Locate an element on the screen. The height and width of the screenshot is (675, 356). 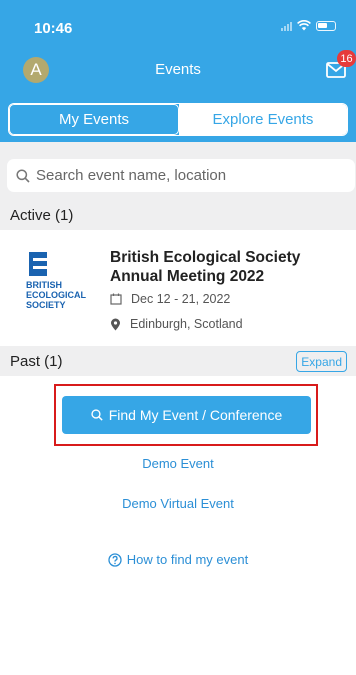
logo-mark-icon is located at coordinates (38, 264).